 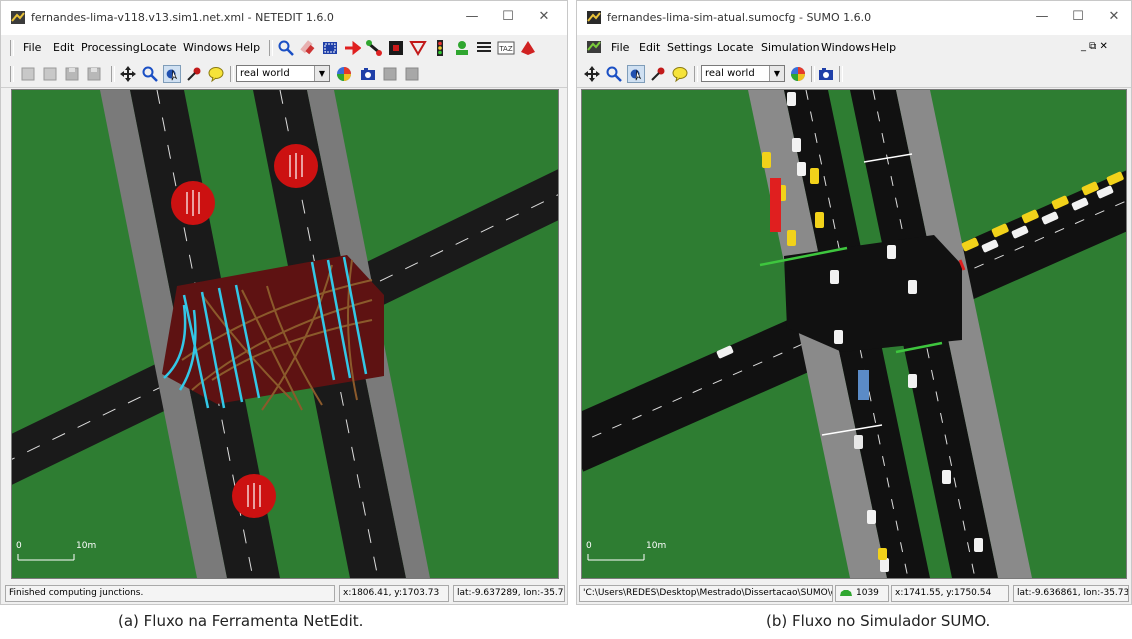 What do you see at coordinates (867, 593) in the screenshot?
I see `vehicle-count-value: 1039` at bounding box center [867, 593].